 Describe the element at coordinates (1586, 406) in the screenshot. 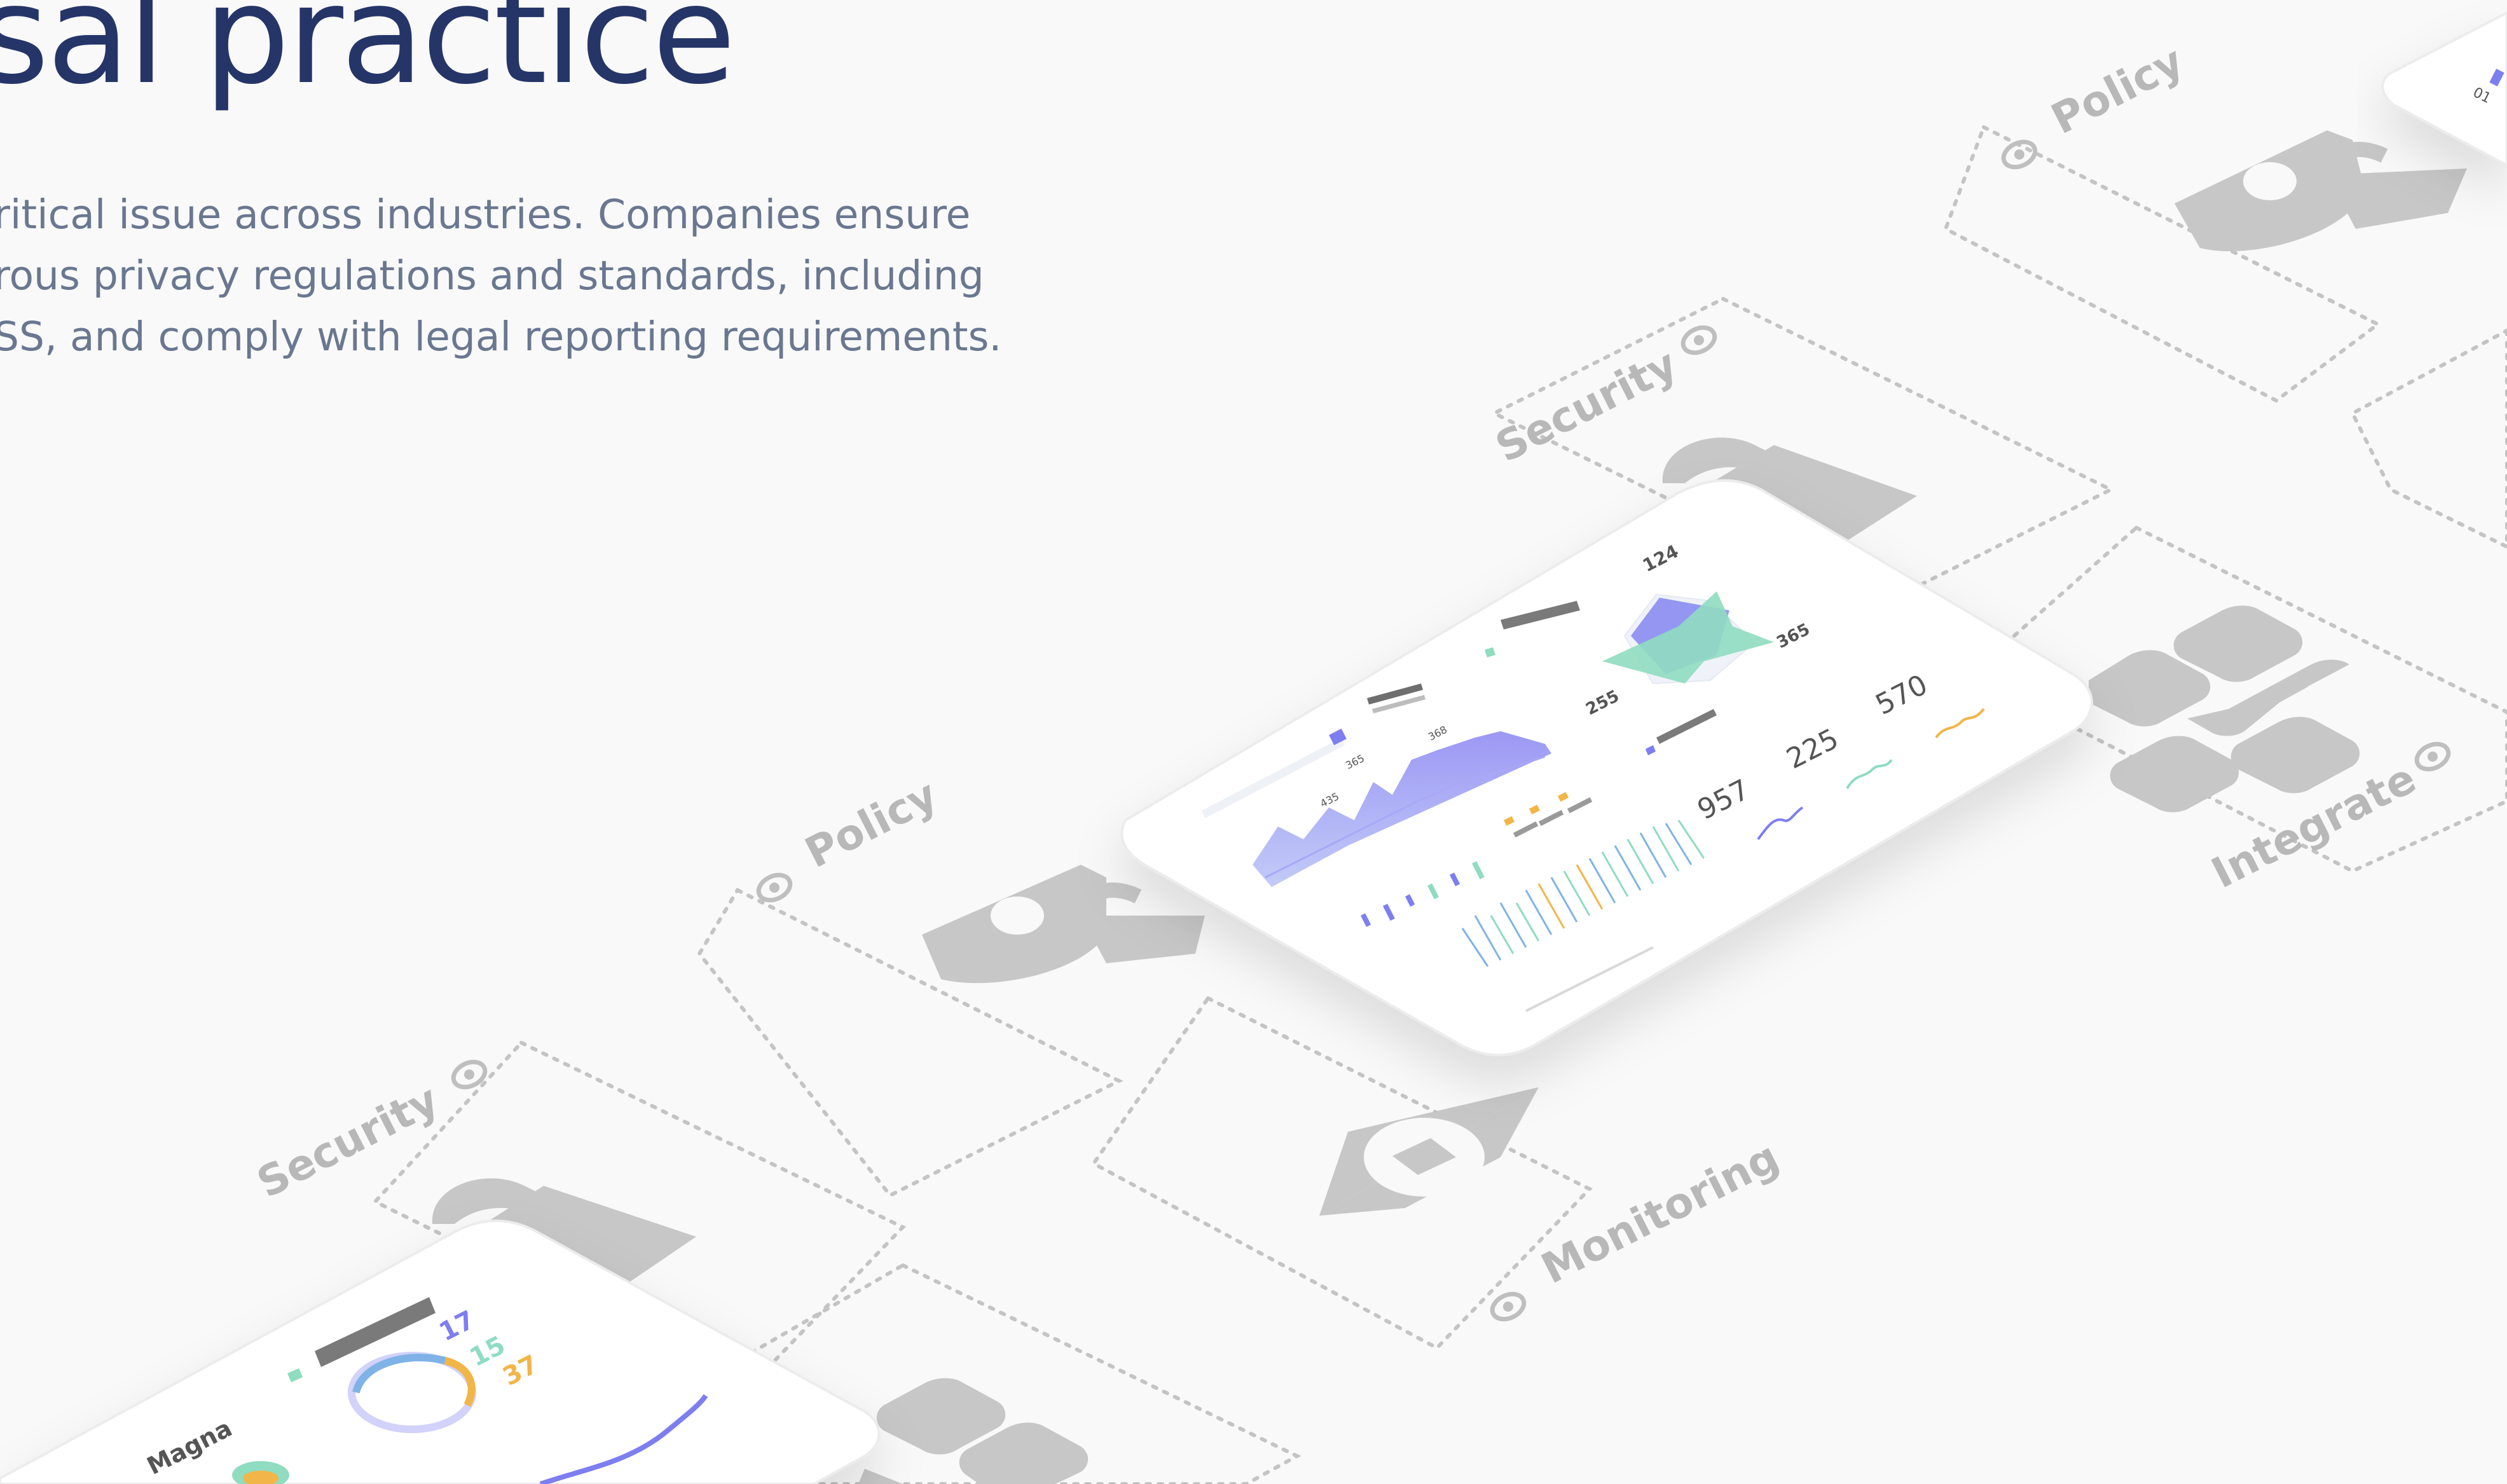

I see `label-security-main: Security` at that location.